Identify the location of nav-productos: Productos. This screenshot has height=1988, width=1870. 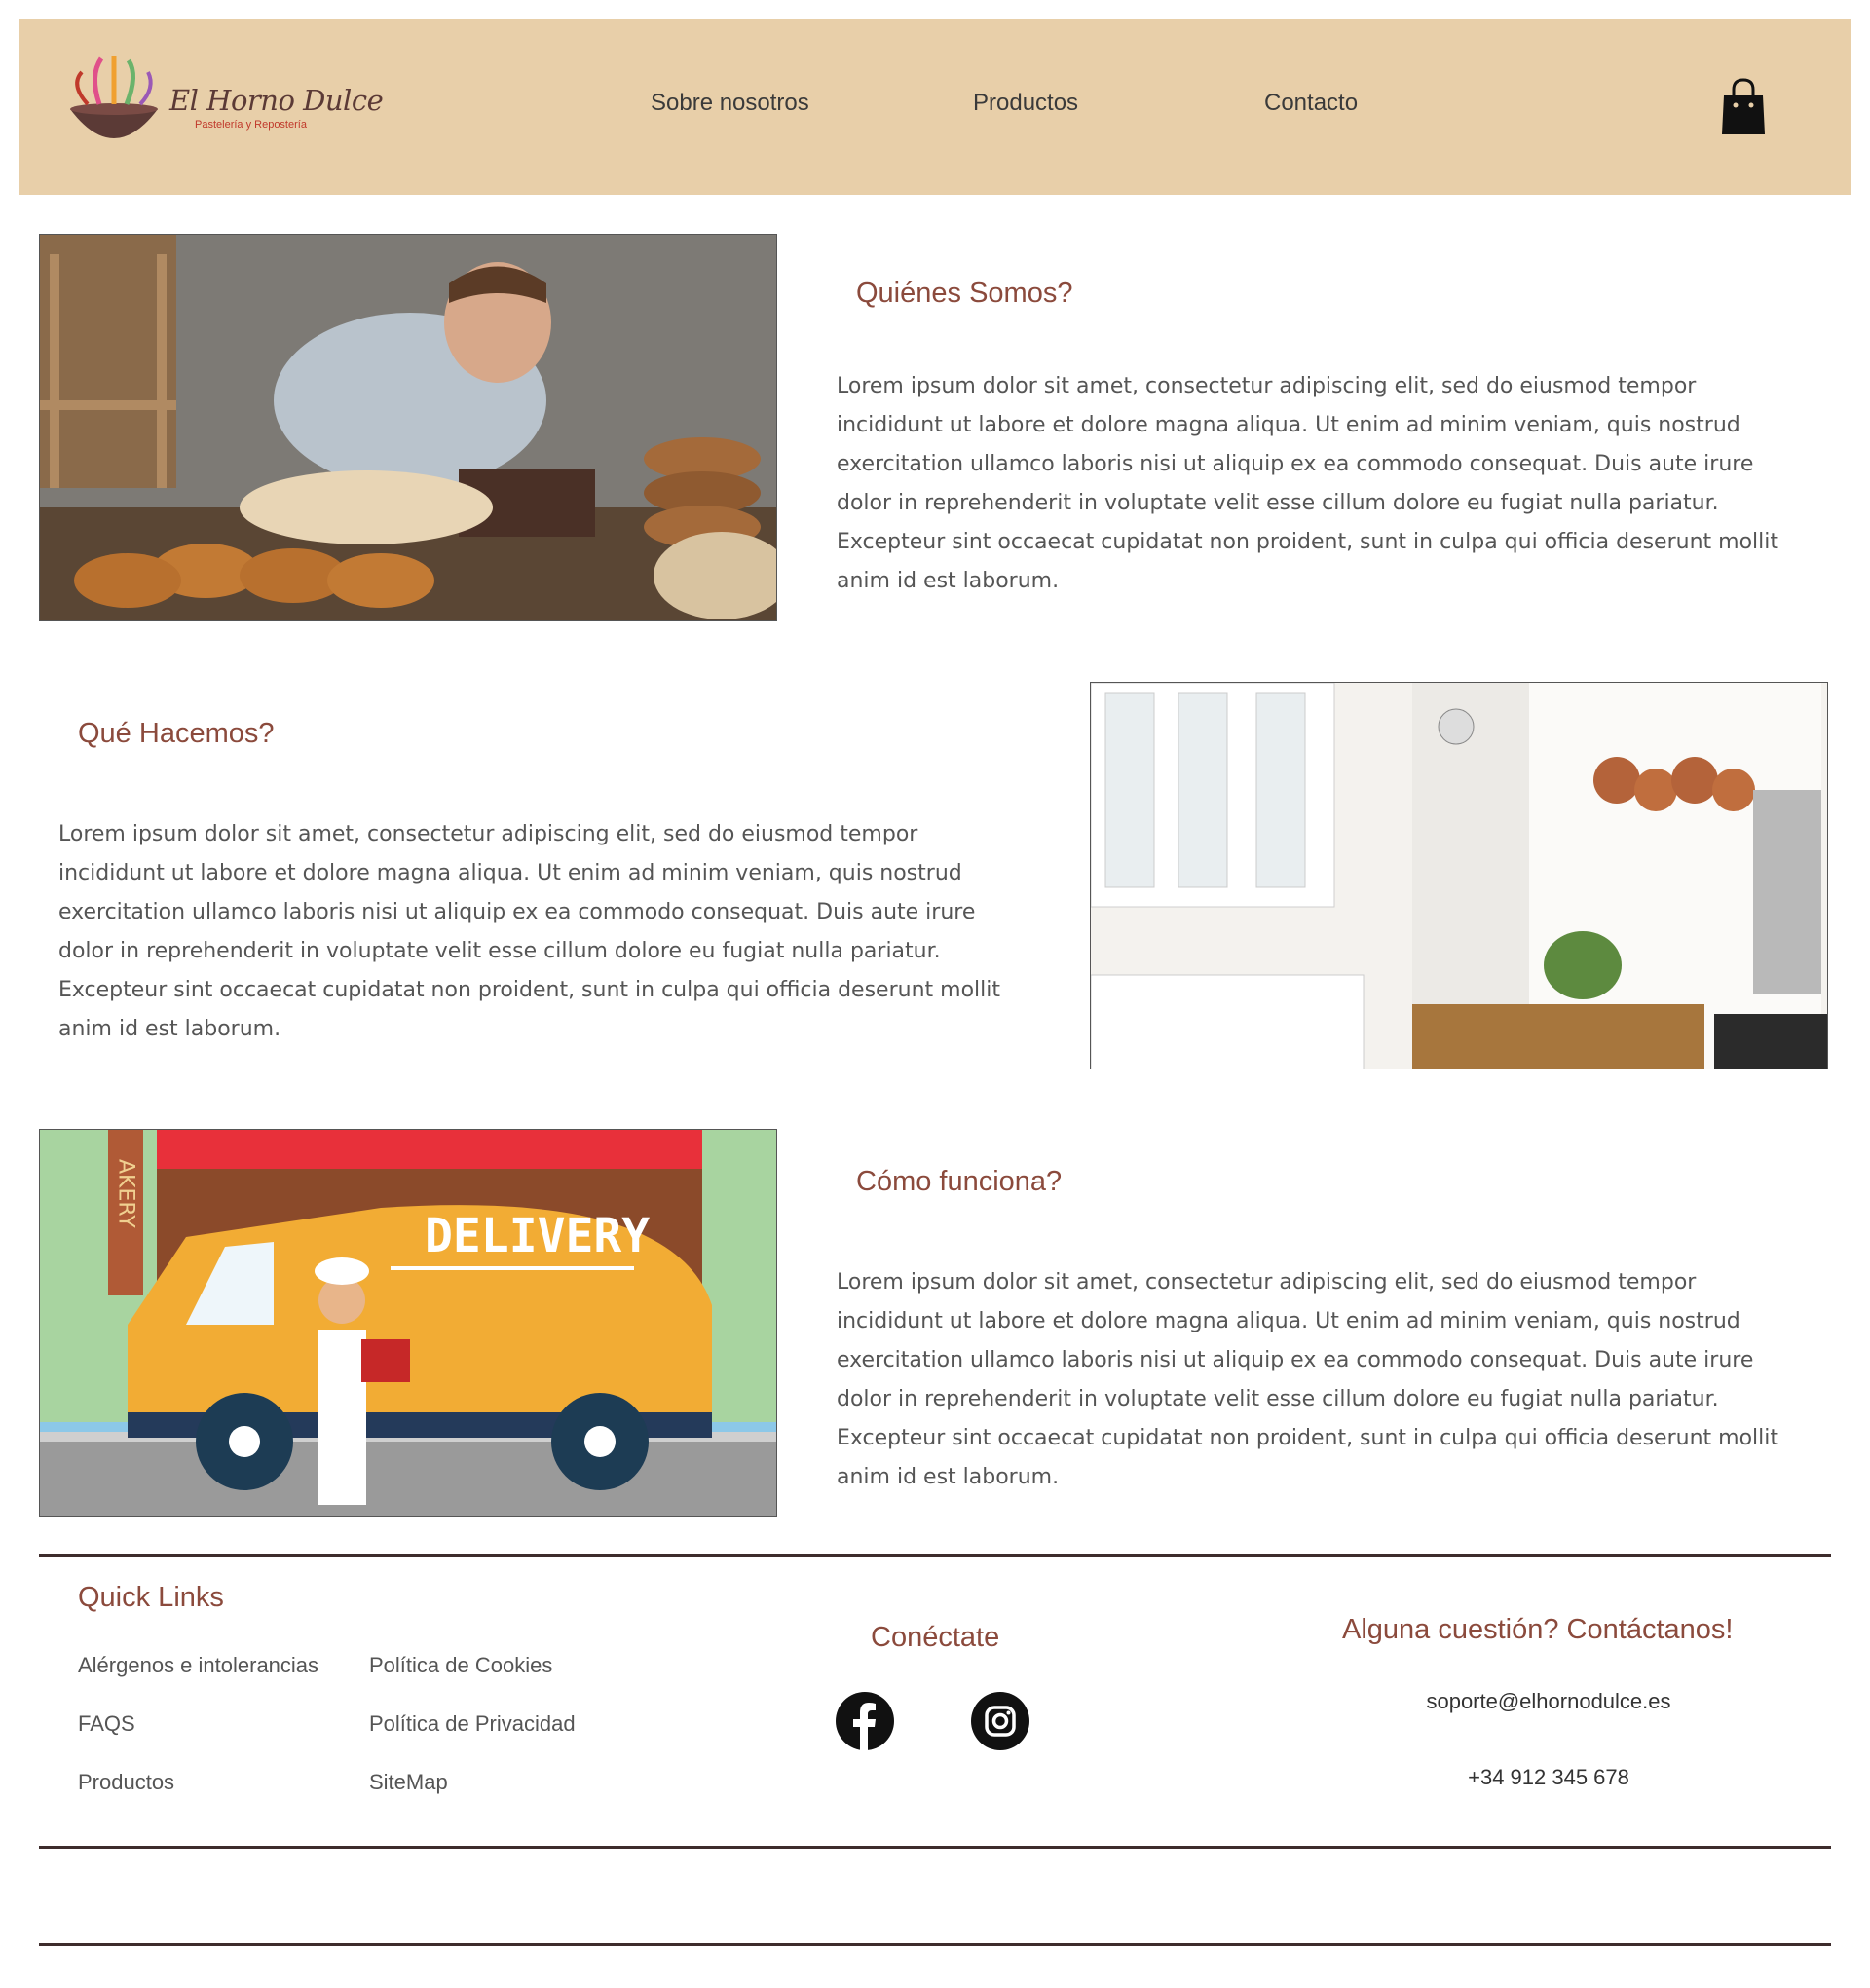
(1025, 103).